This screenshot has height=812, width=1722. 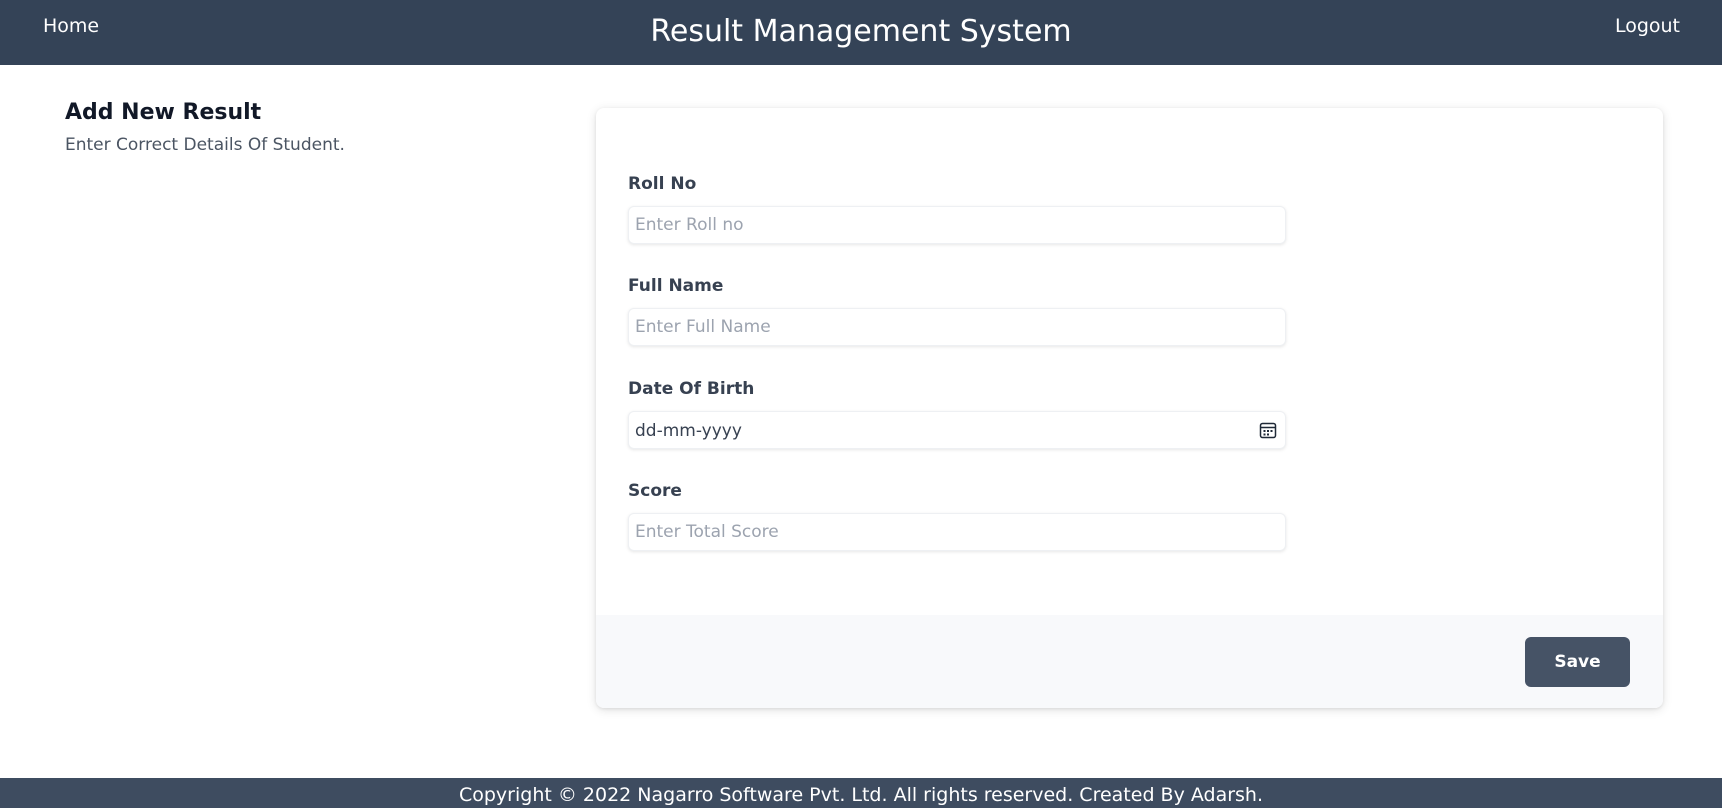 What do you see at coordinates (1129, 661) in the screenshot?
I see `form-actions: Save` at bounding box center [1129, 661].